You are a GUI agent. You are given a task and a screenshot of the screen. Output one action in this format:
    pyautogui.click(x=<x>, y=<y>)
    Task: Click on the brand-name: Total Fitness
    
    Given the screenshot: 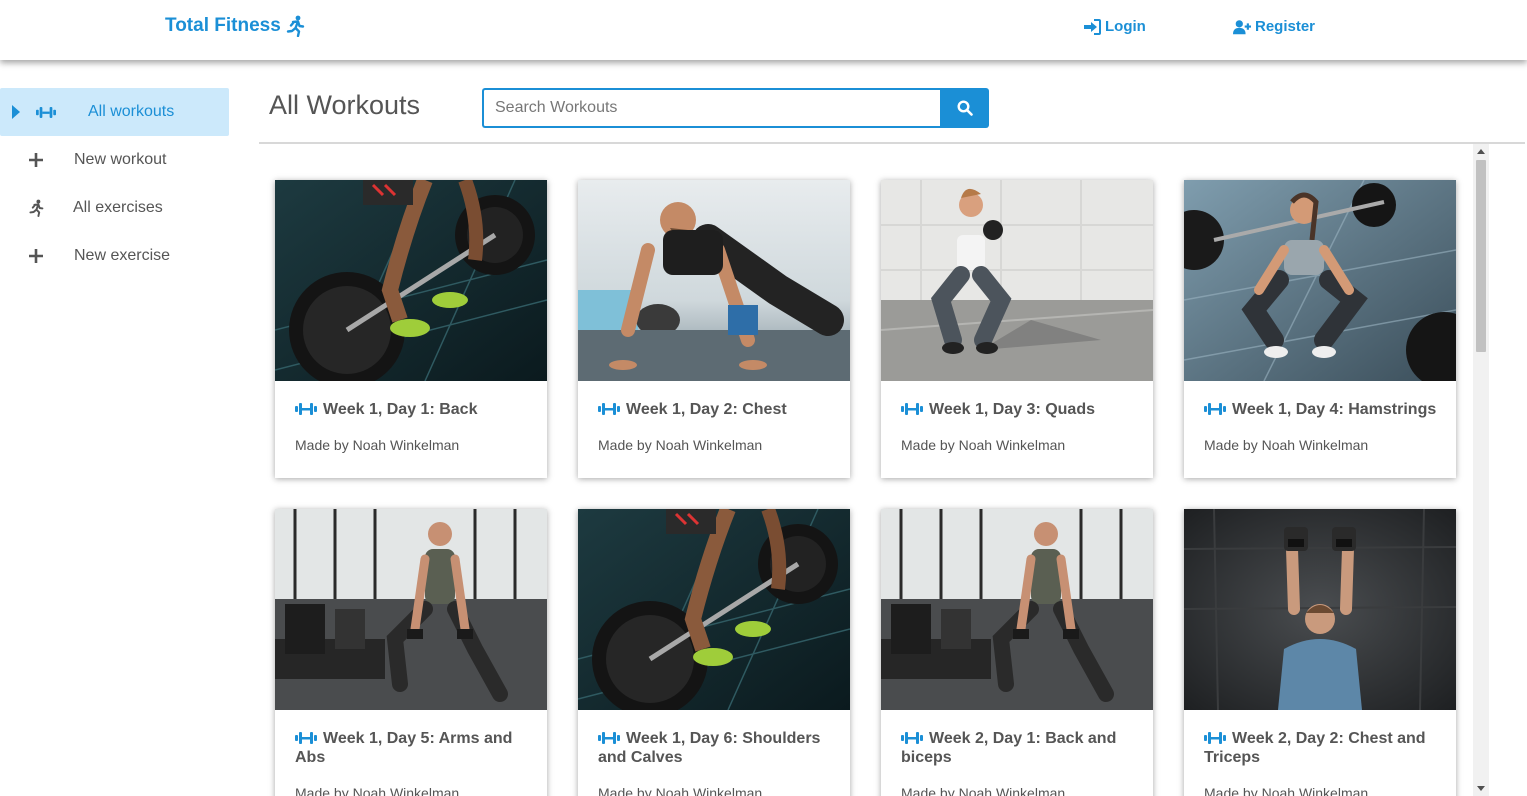 What is the action you would take?
    pyautogui.click(x=223, y=25)
    